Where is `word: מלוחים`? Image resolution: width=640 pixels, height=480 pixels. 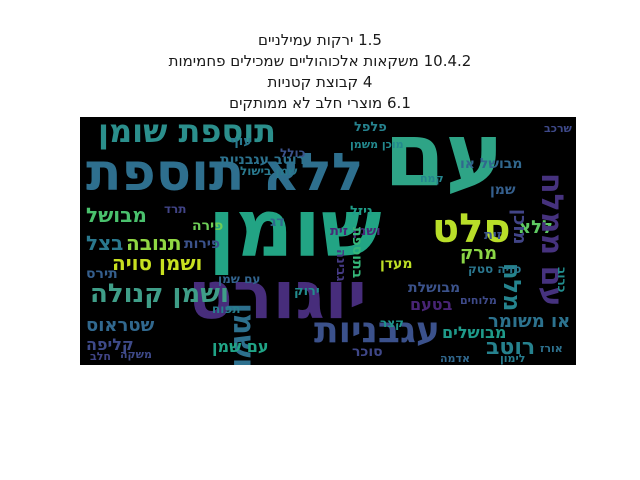
word: מלוחים is located at coordinates (478, 300).